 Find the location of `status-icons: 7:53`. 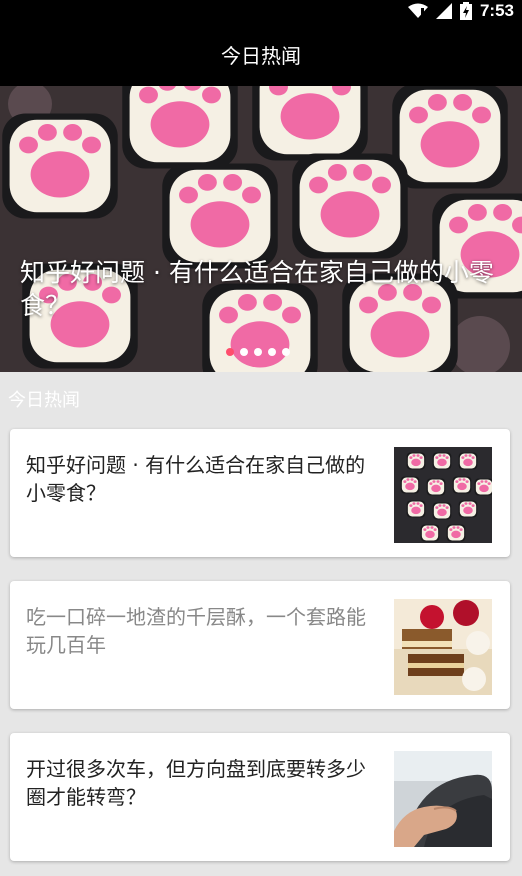

status-icons: 7:53 is located at coordinates (460, 11).